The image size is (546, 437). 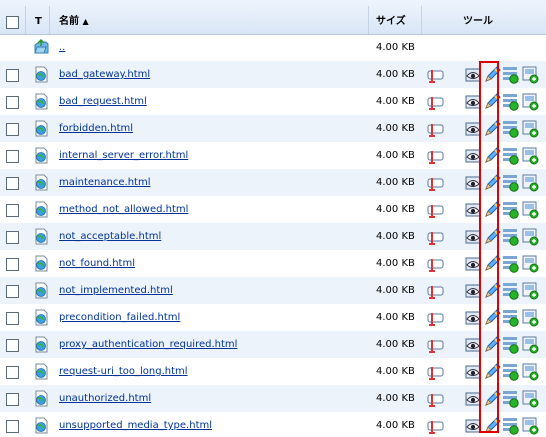 I want to click on table-row: forbidden.html 4.00 KB, so click(x=273, y=128).